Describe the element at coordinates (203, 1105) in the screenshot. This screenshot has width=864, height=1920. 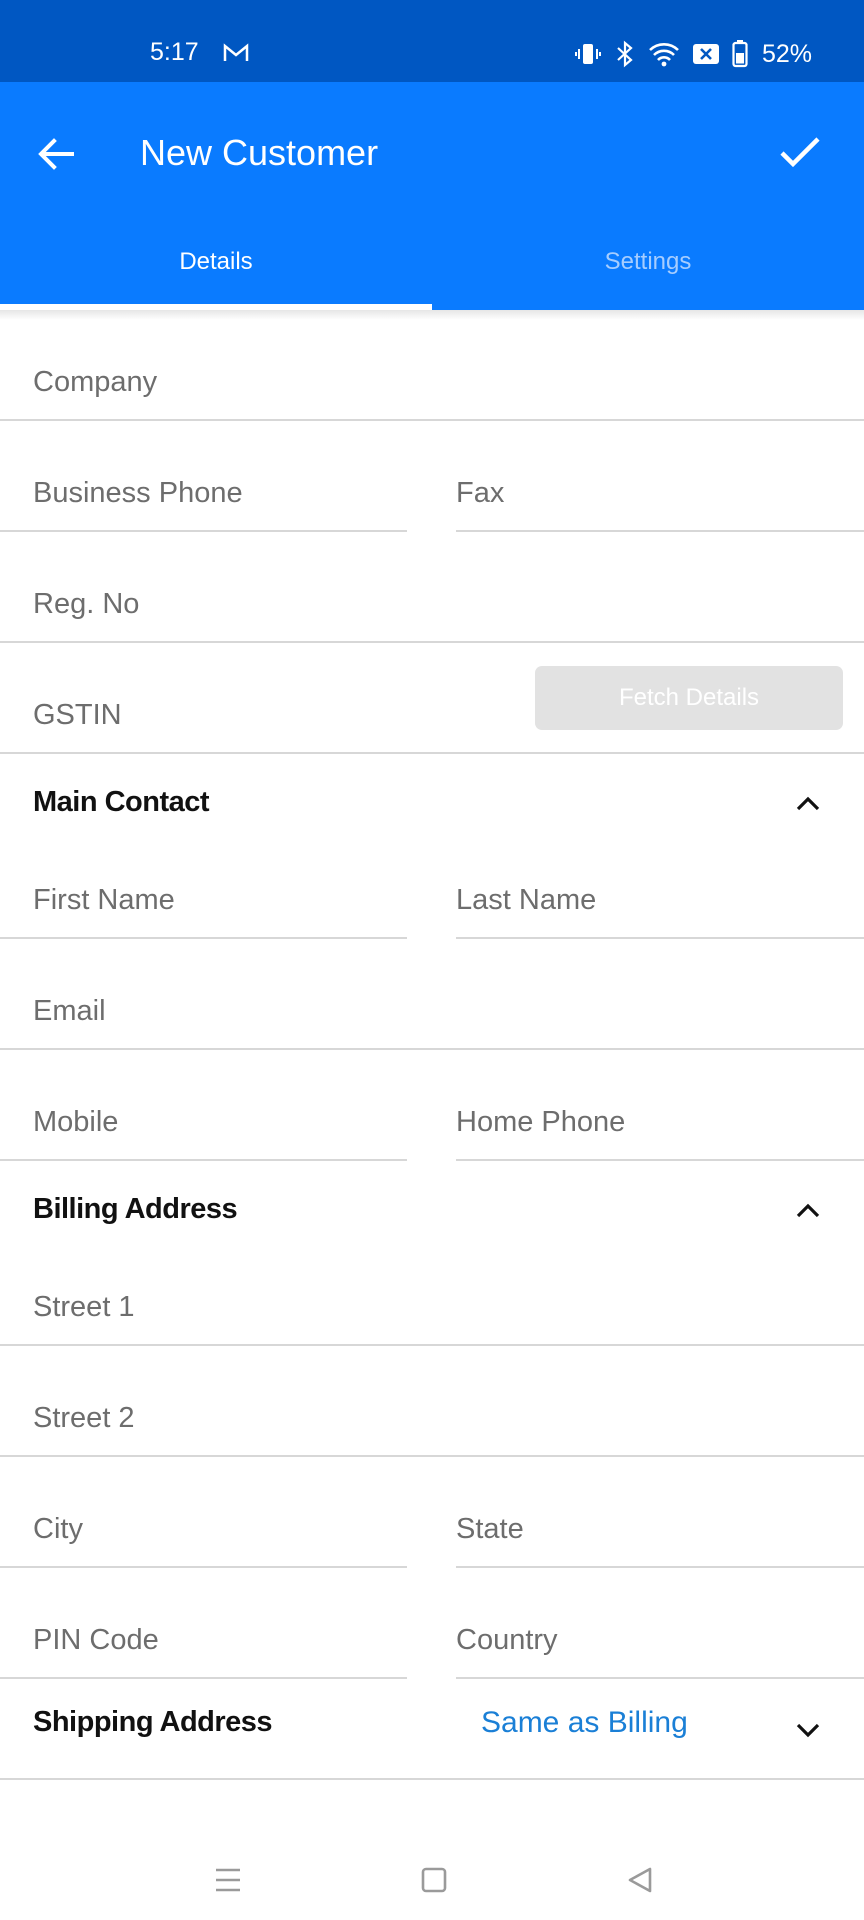
I see `mobile-field: Mobile` at that location.